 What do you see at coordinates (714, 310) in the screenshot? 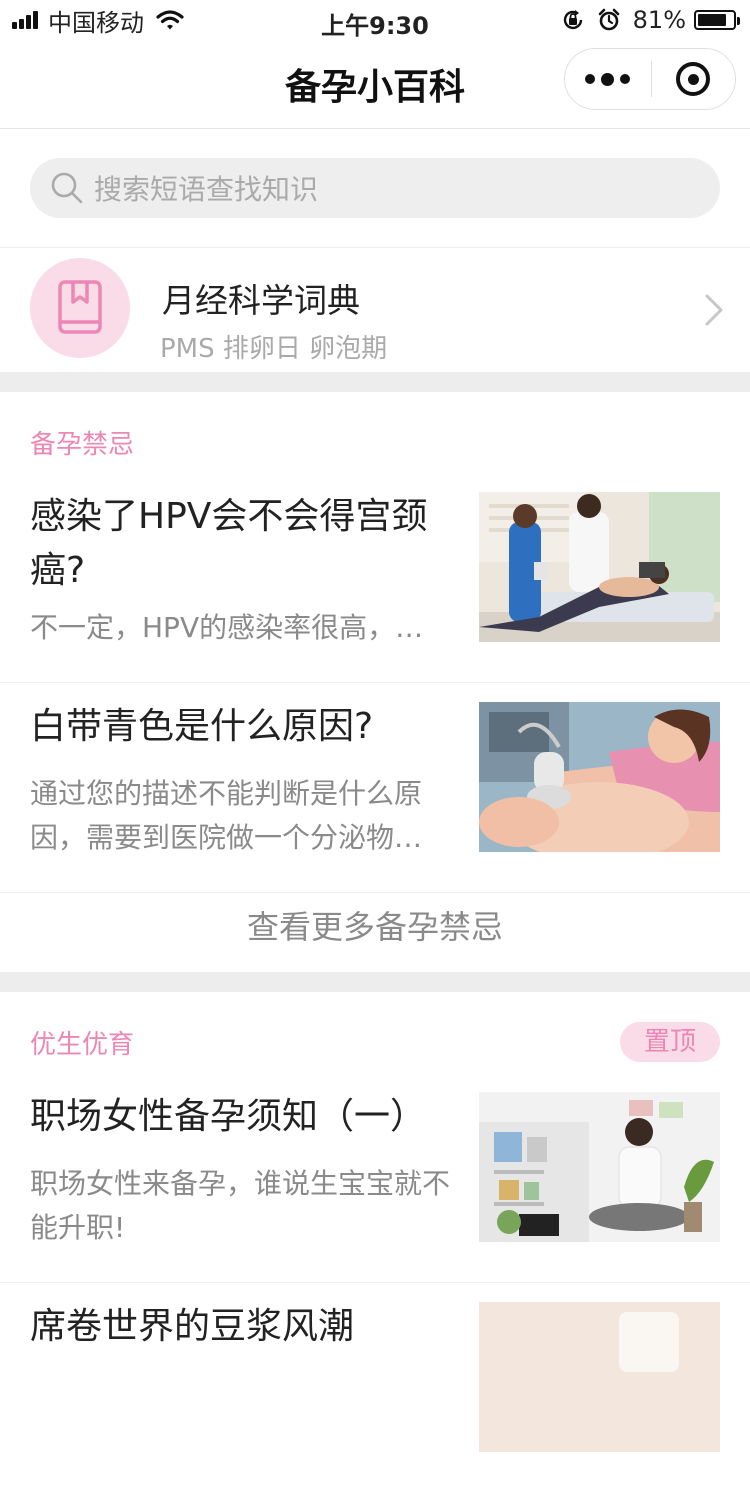
I see `chevron-right-icon` at bounding box center [714, 310].